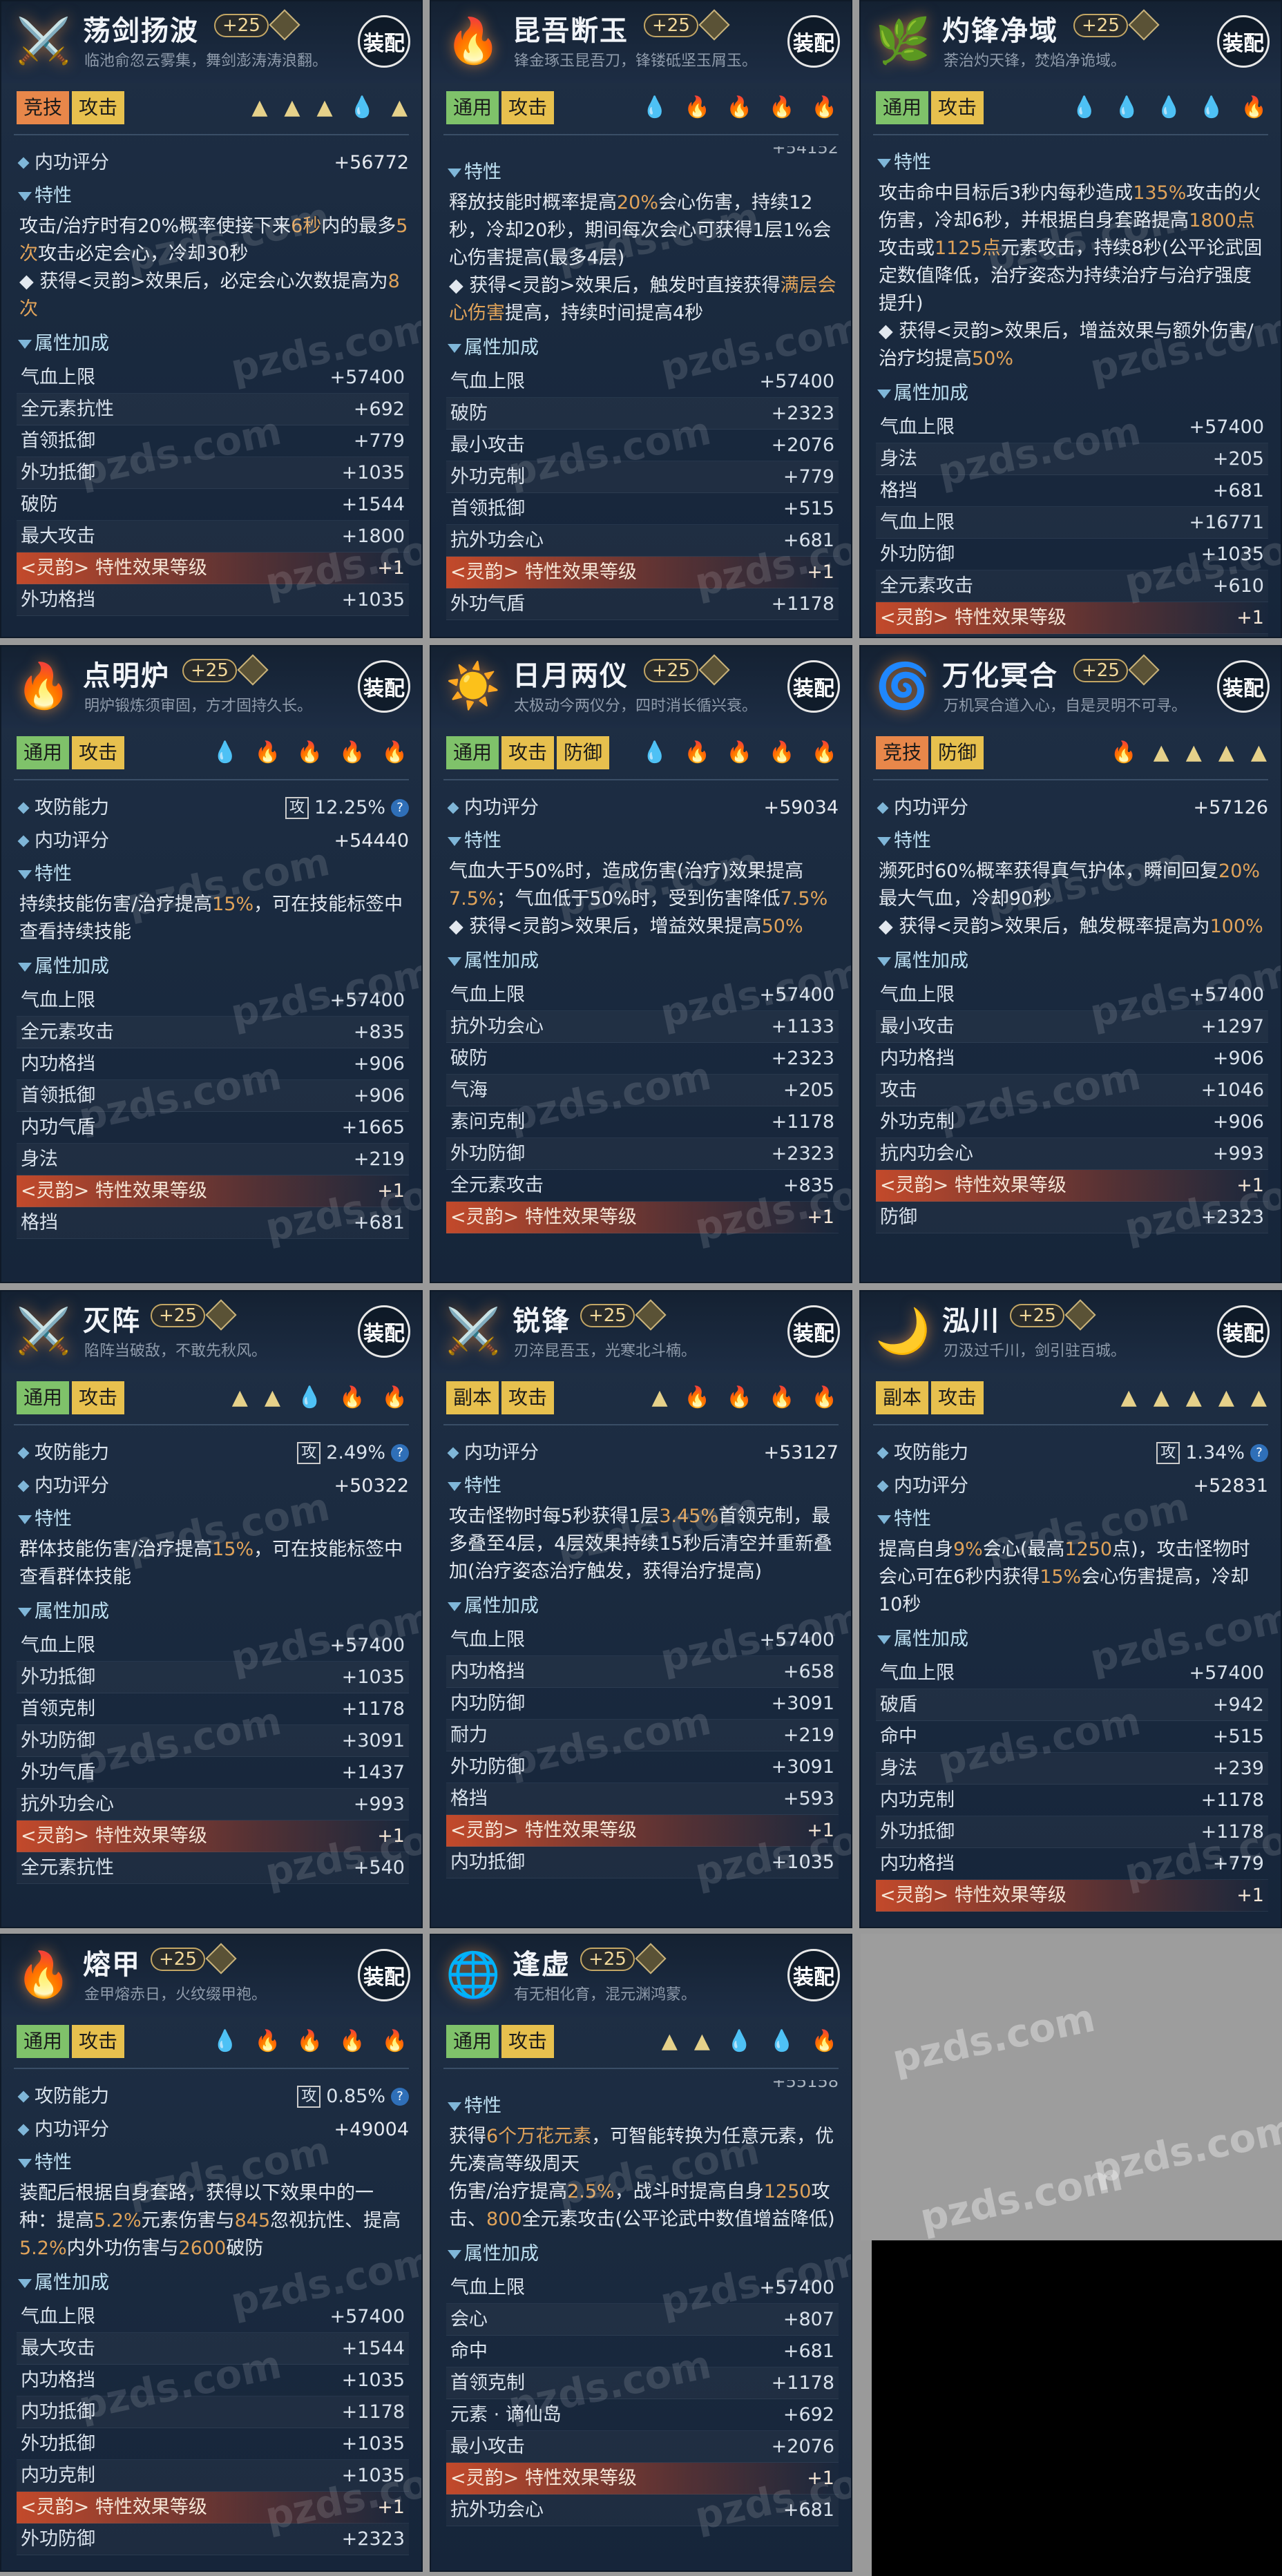 Image resolution: width=1282 pixels, height=2576 pixels. What do you see at coordinates (71, 752) in the screenshot?
I see `tag-row: 通用 攻击` at bounding box center [71, 752].